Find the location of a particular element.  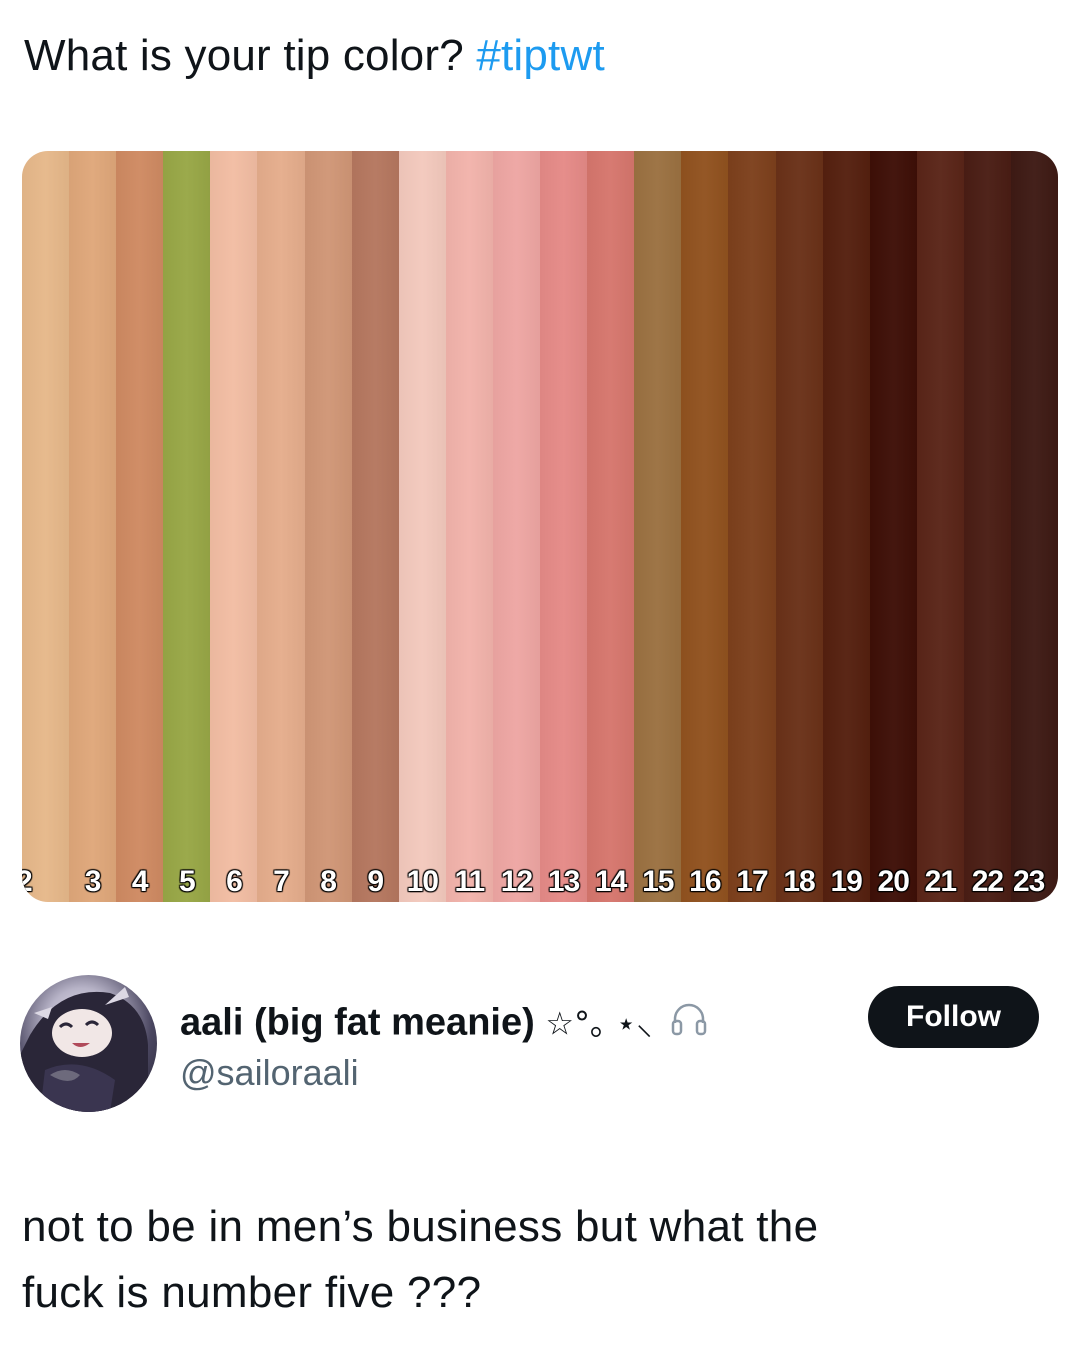

color-stripe: 17 is located at coordinates (752, 526).